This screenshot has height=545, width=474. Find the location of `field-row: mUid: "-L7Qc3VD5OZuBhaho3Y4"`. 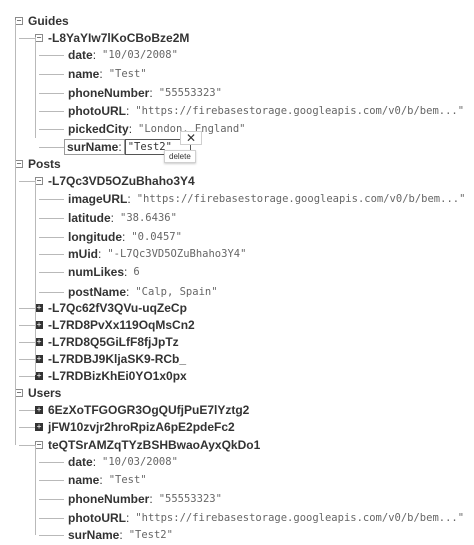

field-row: mUid: "-L7Qc3VD5OZuBhaho3Y4" is located at coordinates (157, 254).